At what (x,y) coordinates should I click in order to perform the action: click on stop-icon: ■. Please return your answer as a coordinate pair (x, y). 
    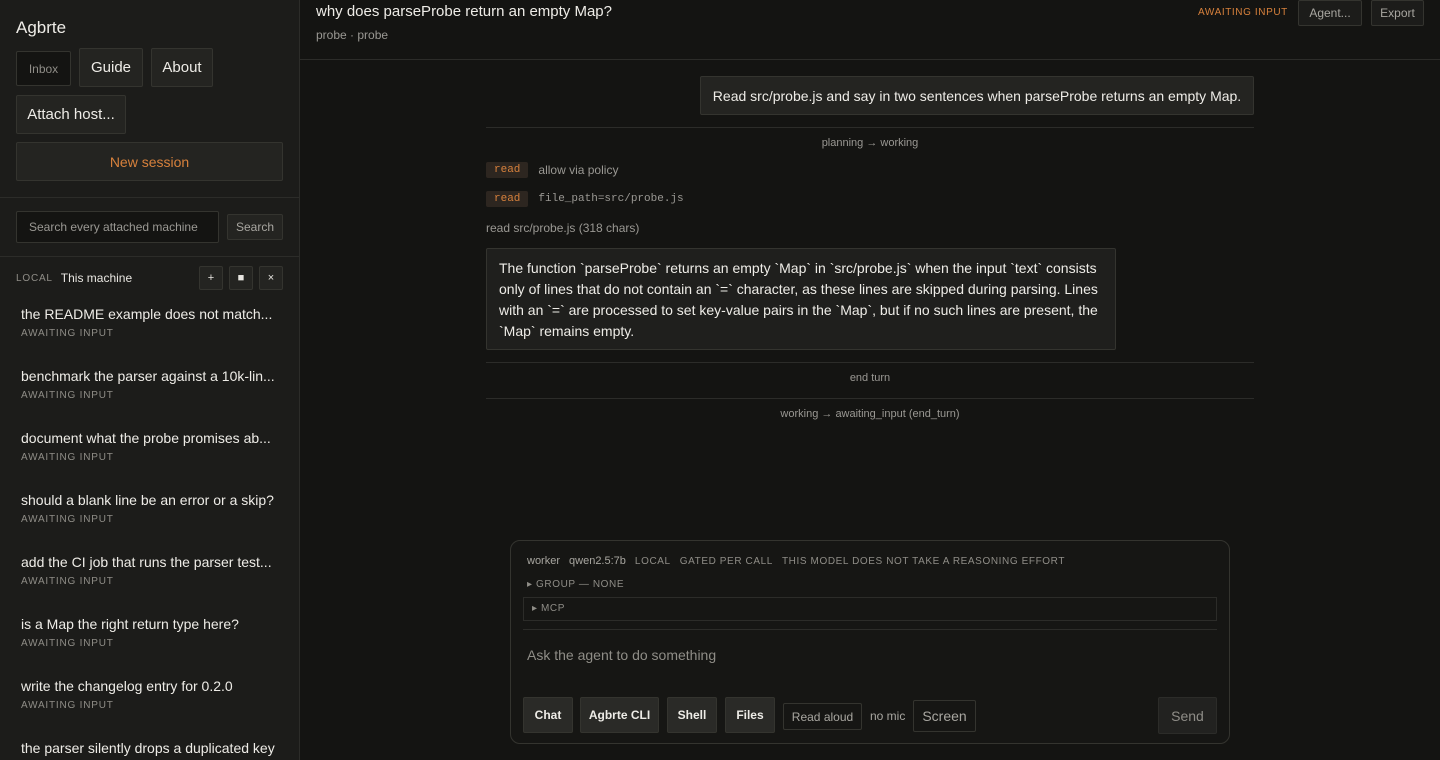
    Looking at the image, I should click on (241, 278).